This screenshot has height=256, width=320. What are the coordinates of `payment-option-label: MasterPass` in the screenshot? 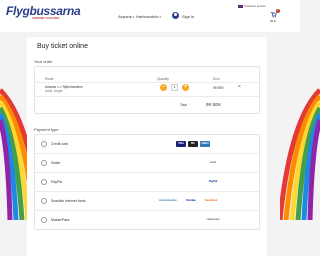 It's located at (60, 220).